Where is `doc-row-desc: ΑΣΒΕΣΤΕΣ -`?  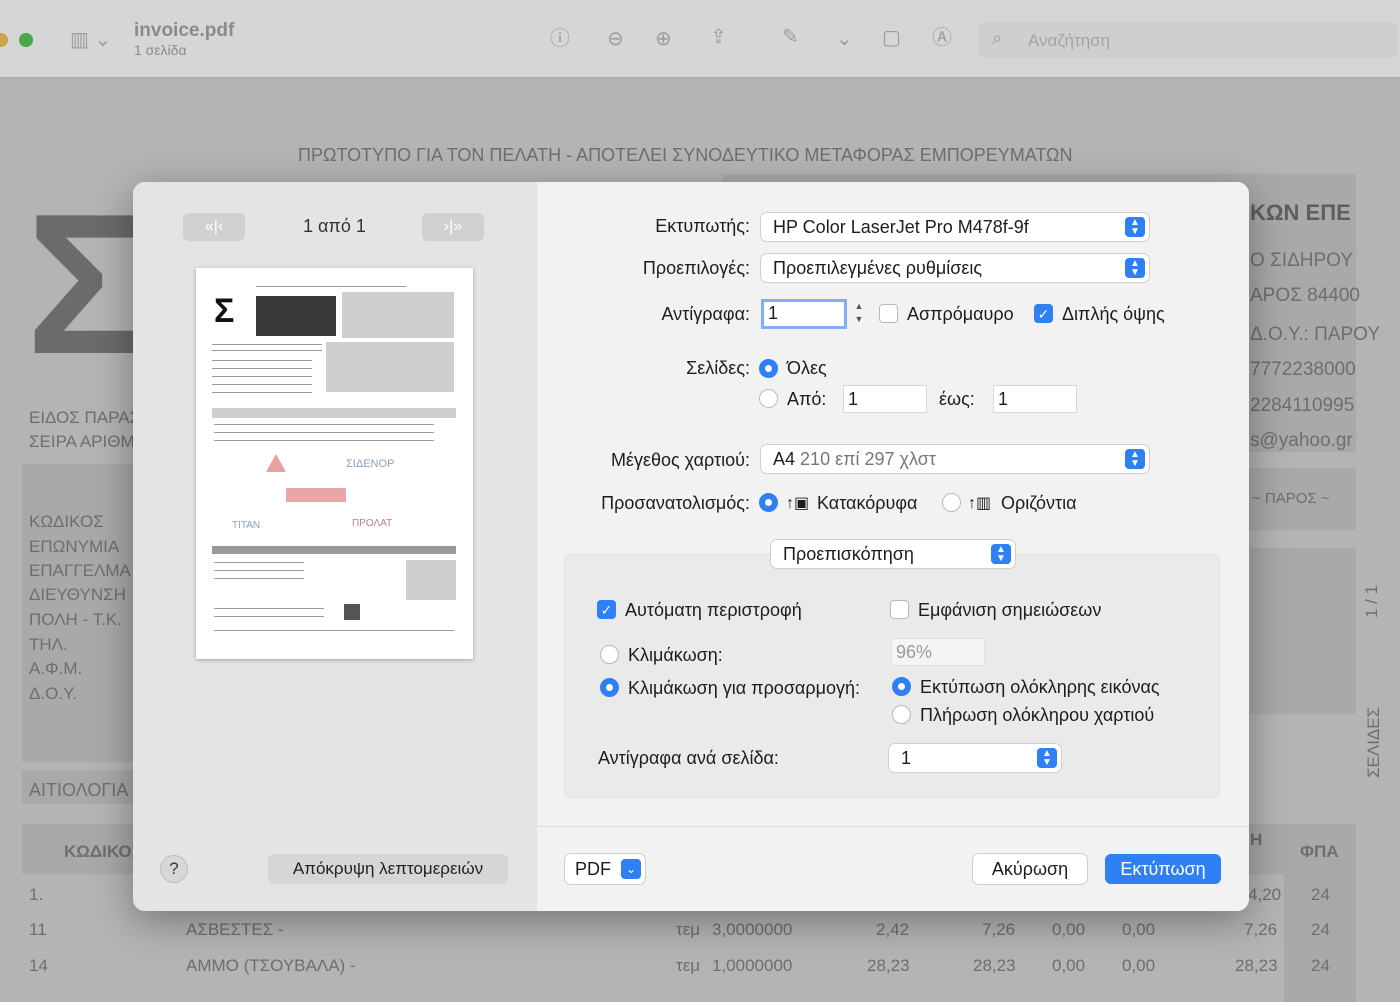
doc-row-desc: ΑΣΒΕΣΤΕΣ - is located at coordinates (235, 929).